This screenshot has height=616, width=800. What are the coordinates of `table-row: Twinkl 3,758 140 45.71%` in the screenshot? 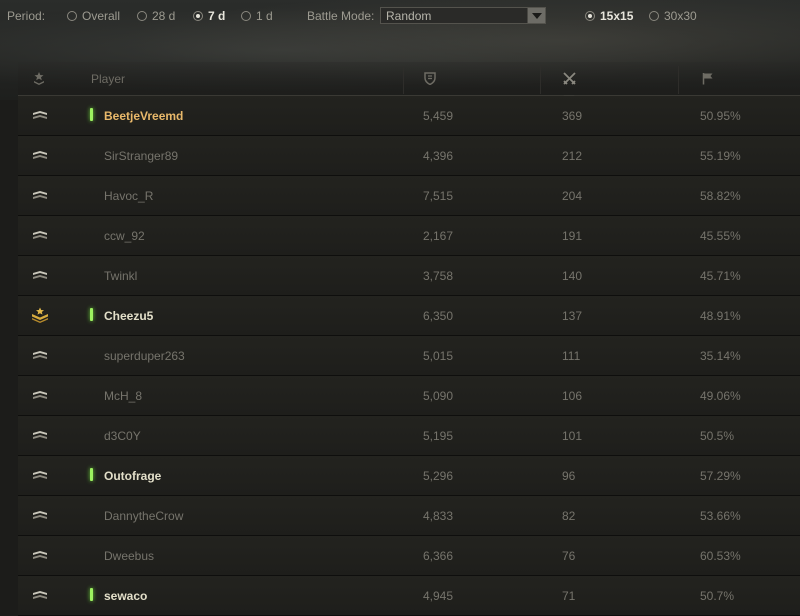 It's located at (409, 276).